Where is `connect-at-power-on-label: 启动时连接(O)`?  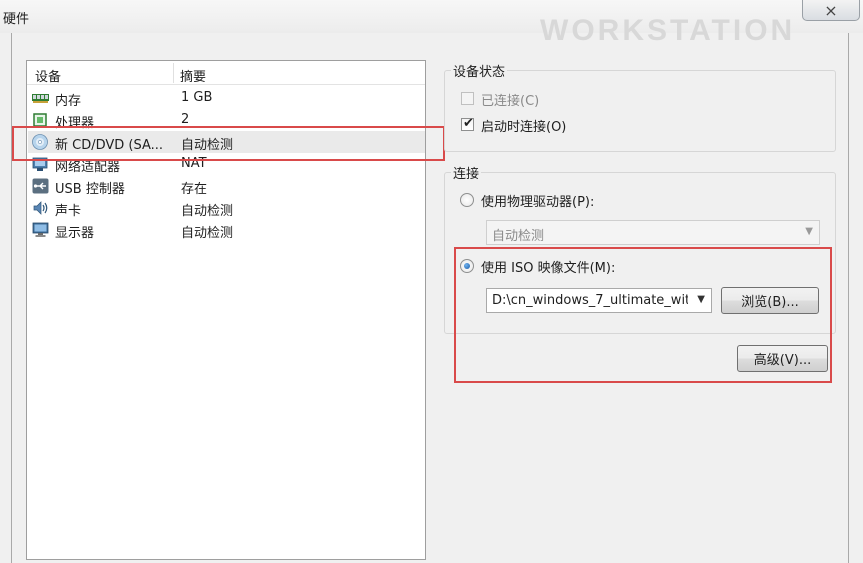
connect-at-power-on-label: 启动时连接(O) is located at coordinates (524, 127).